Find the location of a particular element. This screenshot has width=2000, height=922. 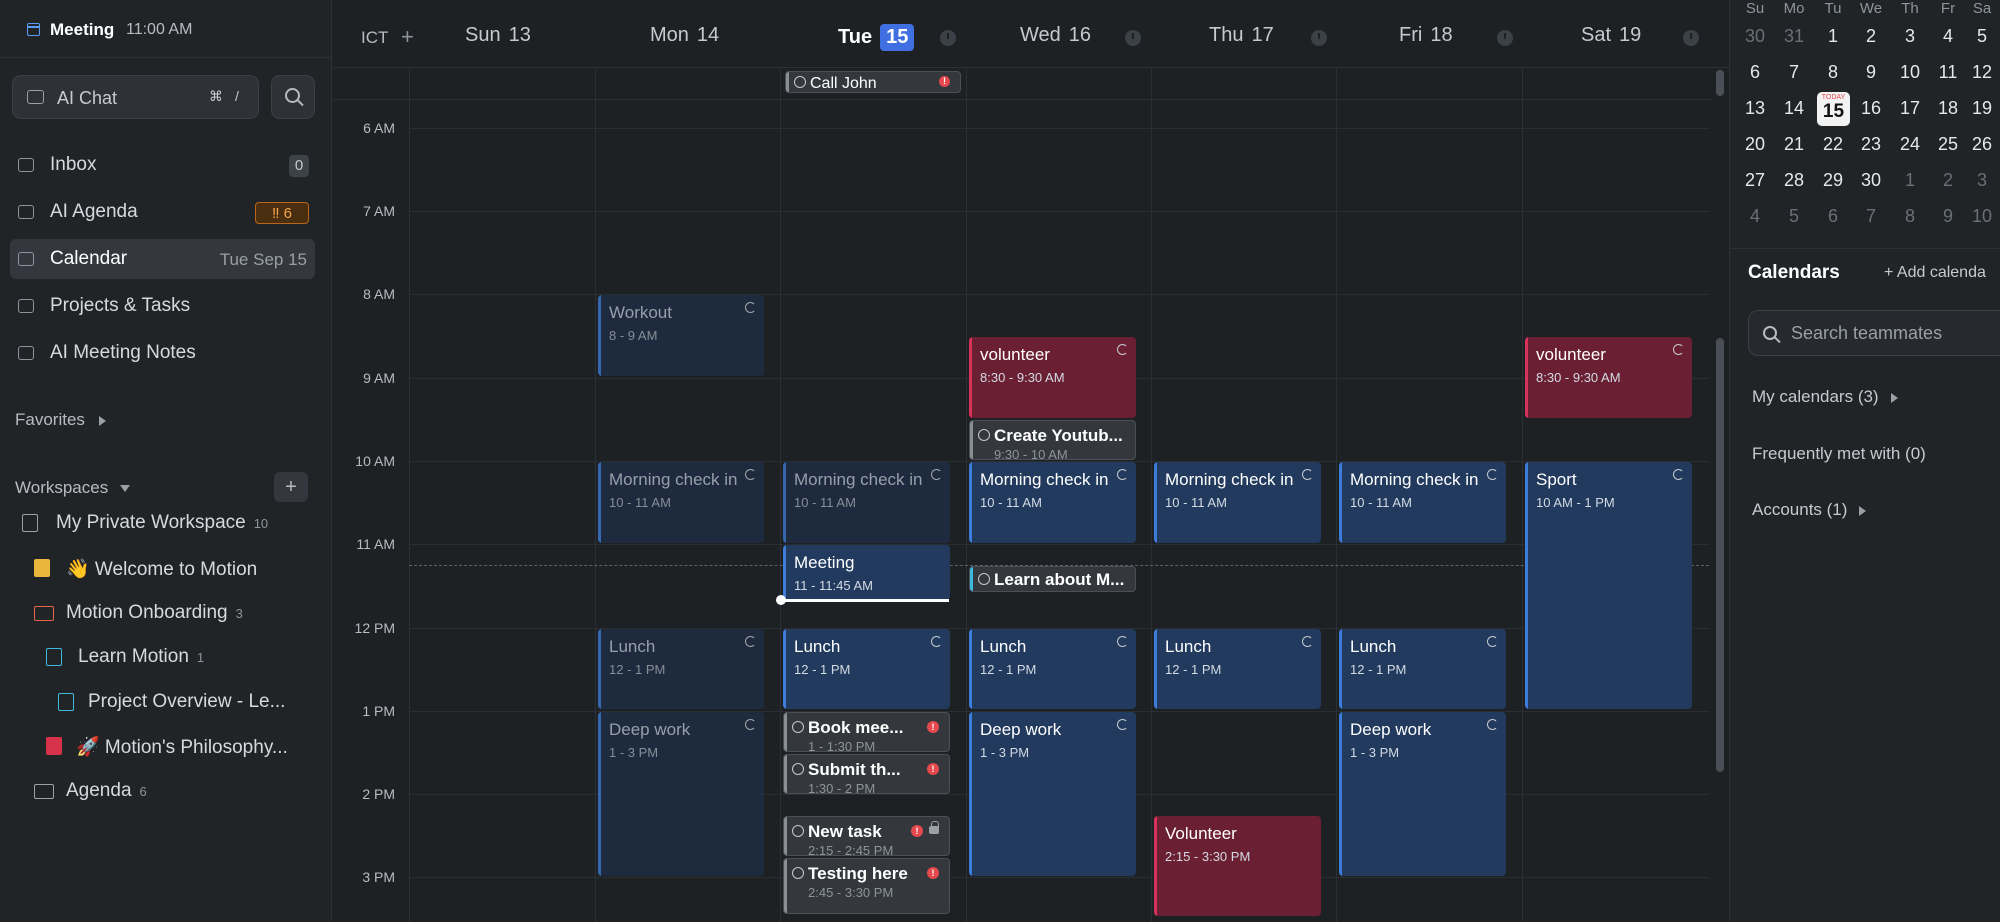

scrollbar-thumb-top is located at coordinates (1720, 83).